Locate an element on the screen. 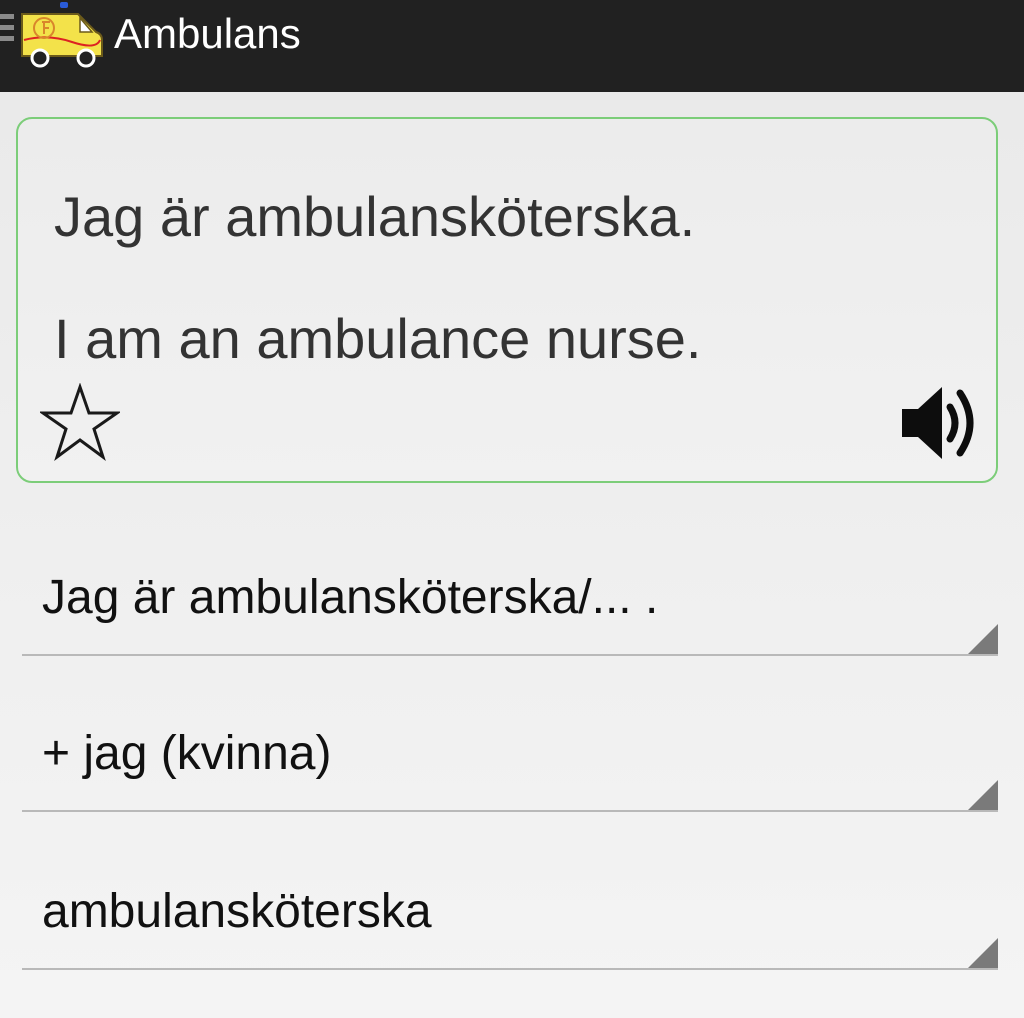 The width and height of the screenshot is (1024, 1018). spinner-phrase-template: Jag är ambulansköterska/... . is located at coordinates (510, 596).